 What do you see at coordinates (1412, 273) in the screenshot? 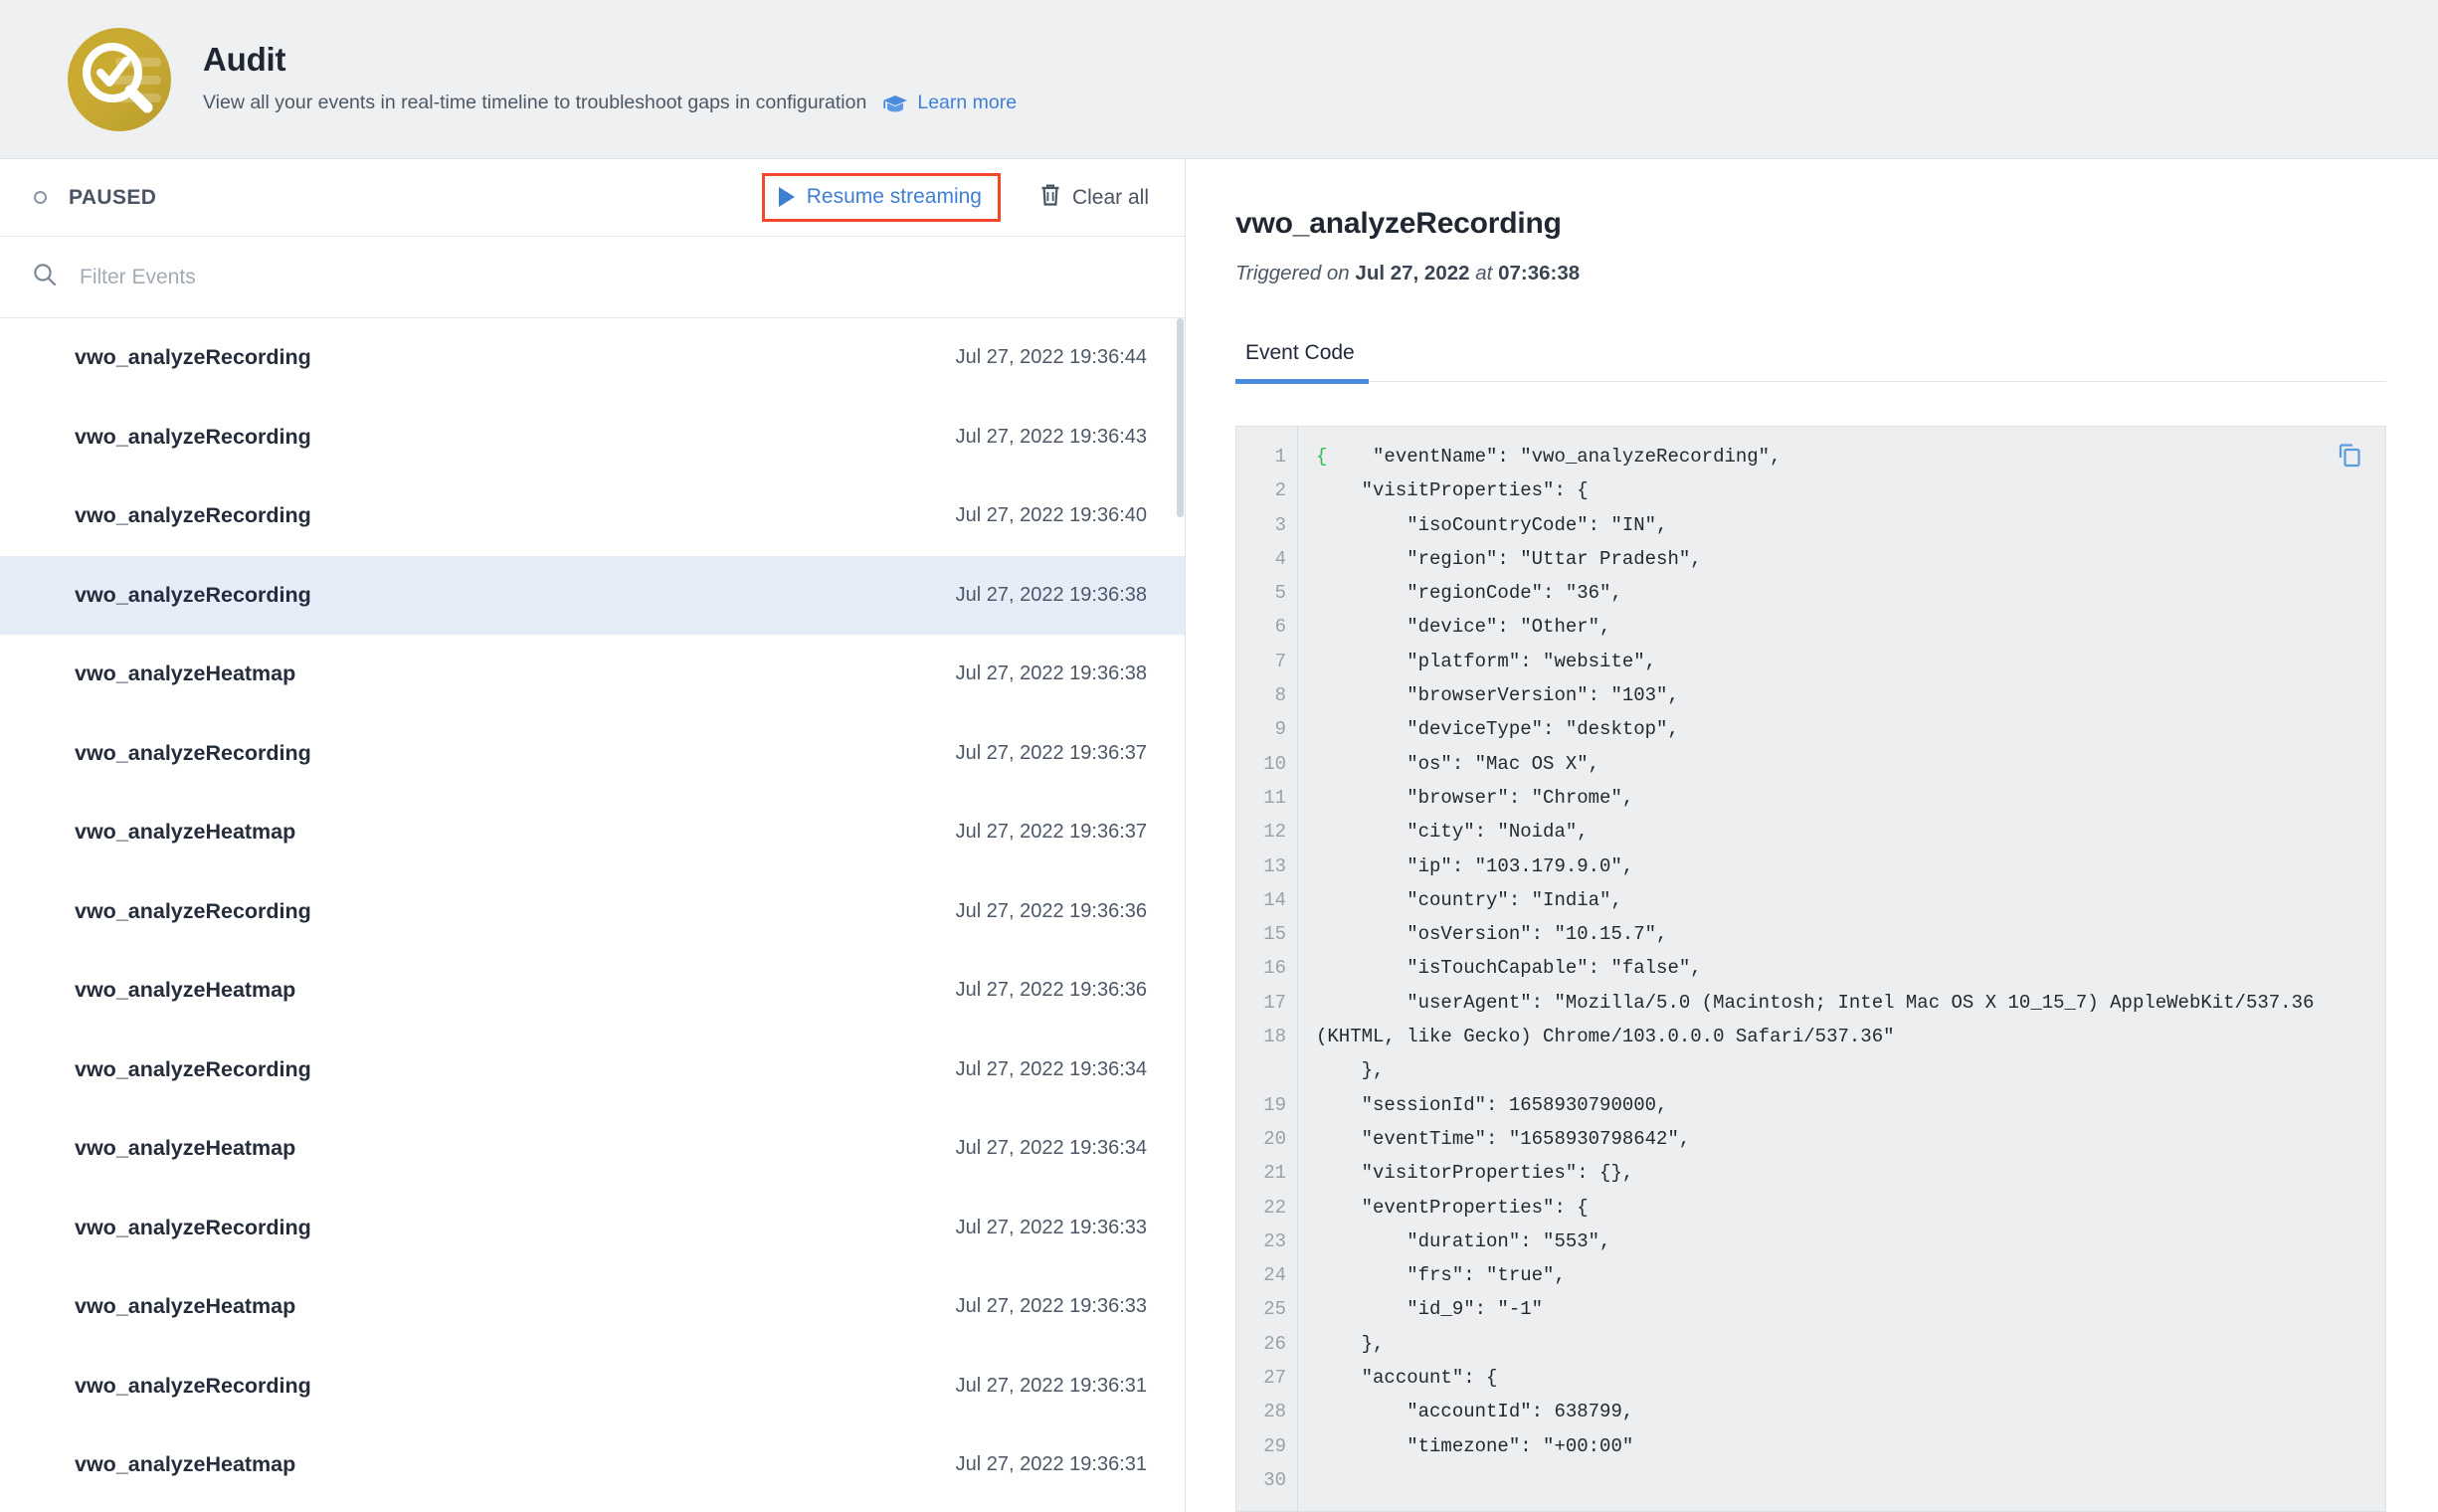
I see `triggered-date: Jul 27, 2022` at bounding box center [1412, 273].